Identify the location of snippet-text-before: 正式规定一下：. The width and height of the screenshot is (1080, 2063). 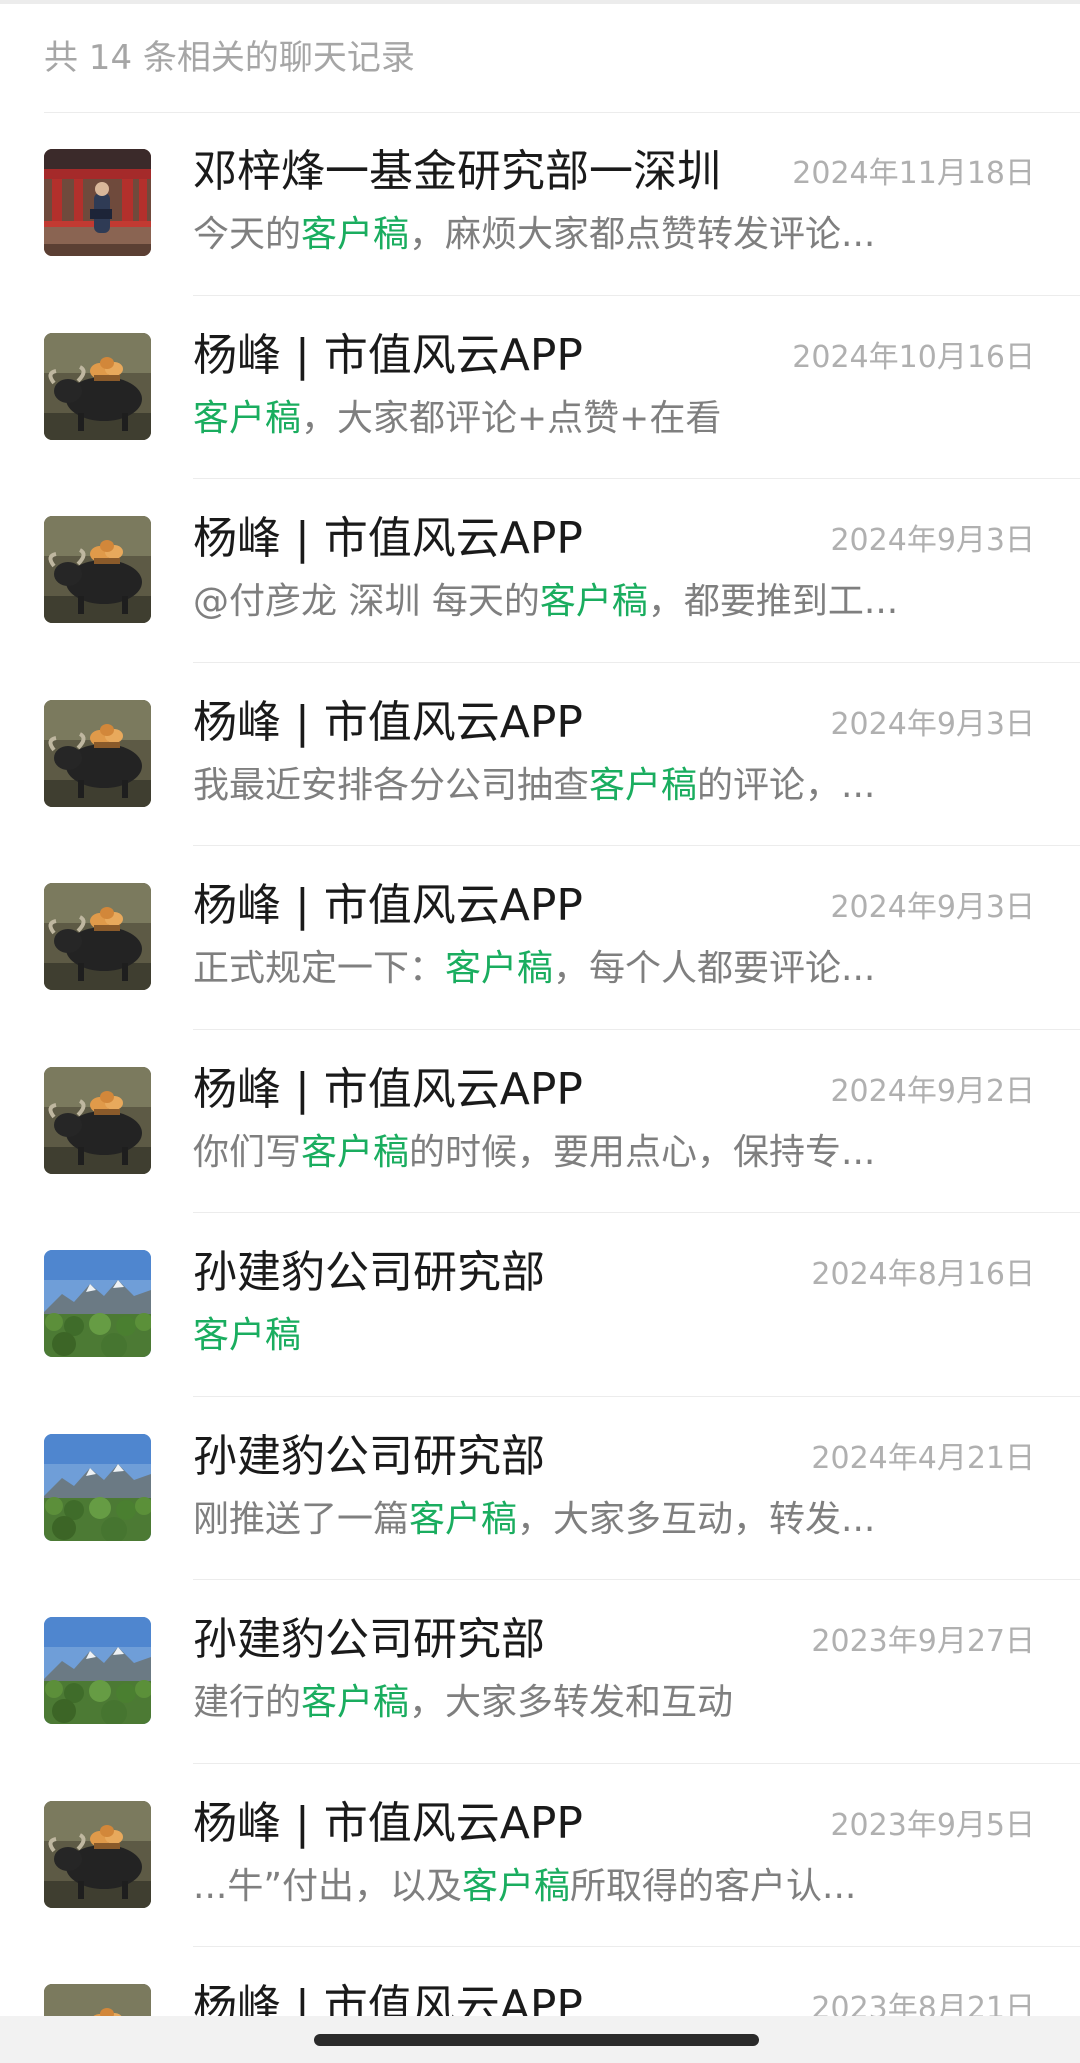
(319, 968).